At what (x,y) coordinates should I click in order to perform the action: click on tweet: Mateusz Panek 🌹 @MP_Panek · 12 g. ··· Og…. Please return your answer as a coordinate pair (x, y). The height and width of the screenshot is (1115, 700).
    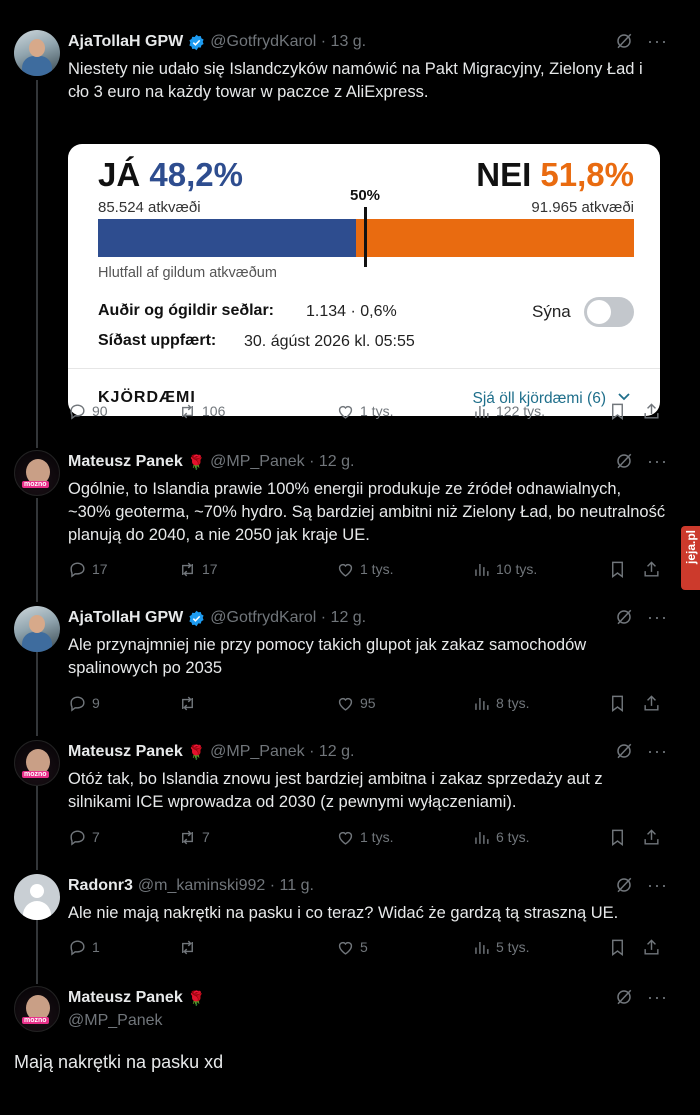
    Looking at the image, I should click on (341, 520).